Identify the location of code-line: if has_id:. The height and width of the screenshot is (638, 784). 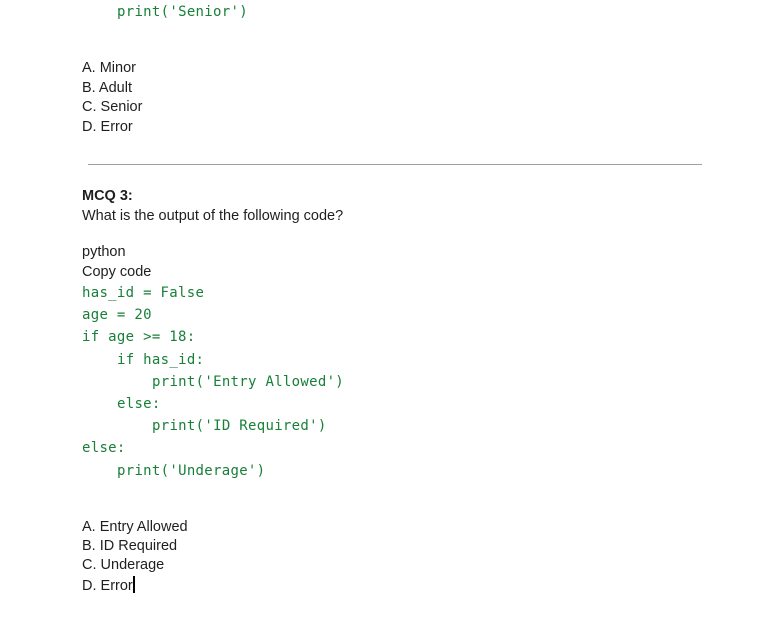
(161, 359).